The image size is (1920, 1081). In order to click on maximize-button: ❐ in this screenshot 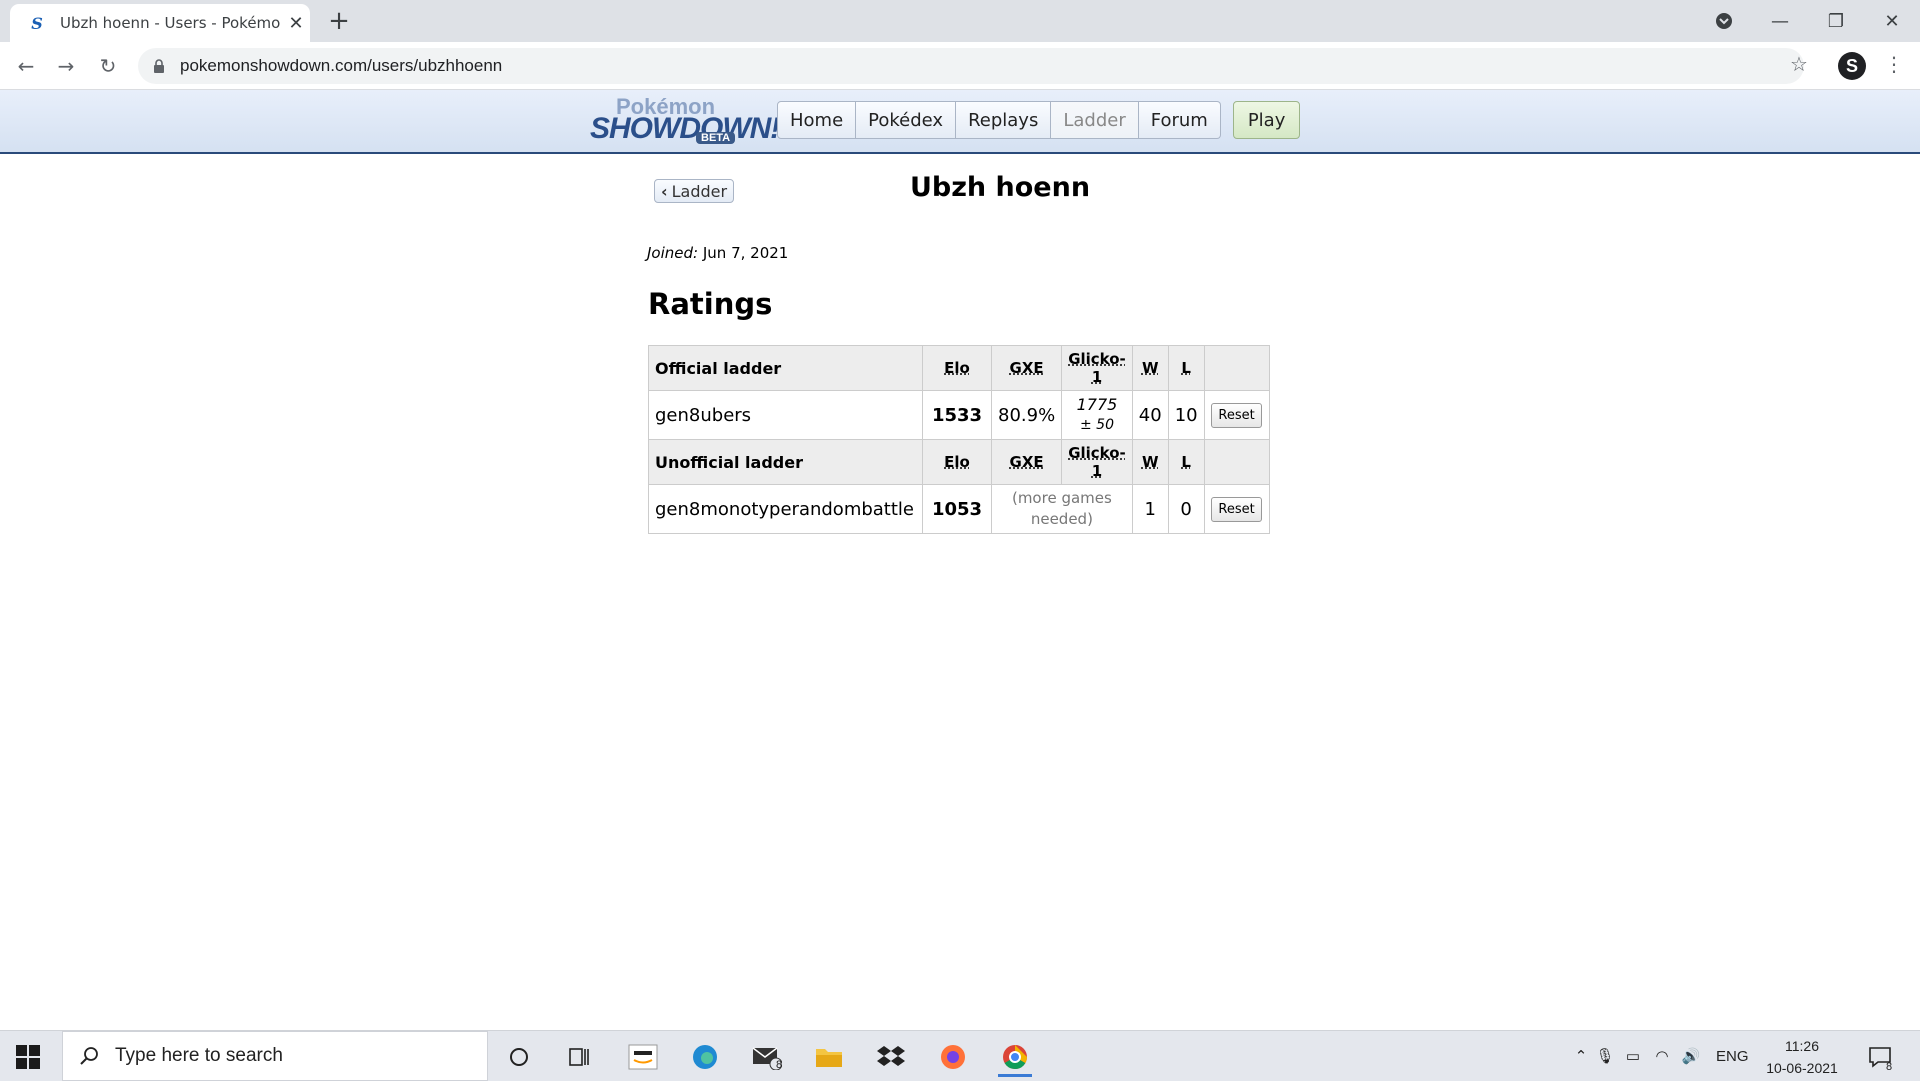, I will do `click(1836, 21)`.